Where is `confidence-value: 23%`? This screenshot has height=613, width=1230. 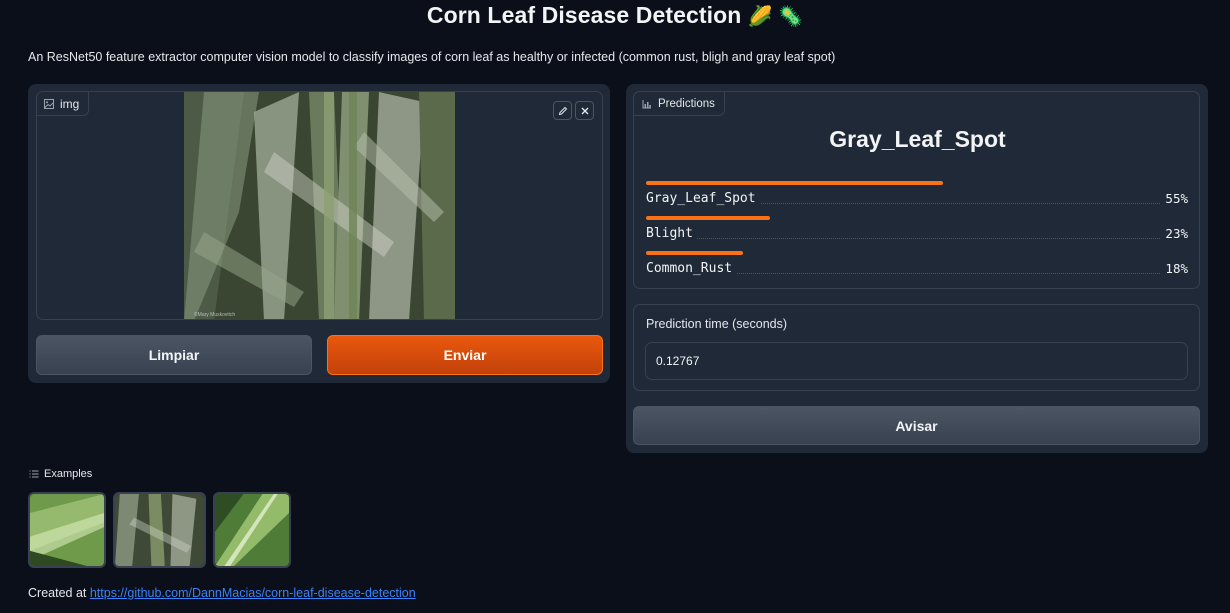
confidence-value: 23% is located at coordinates (1174, 233).